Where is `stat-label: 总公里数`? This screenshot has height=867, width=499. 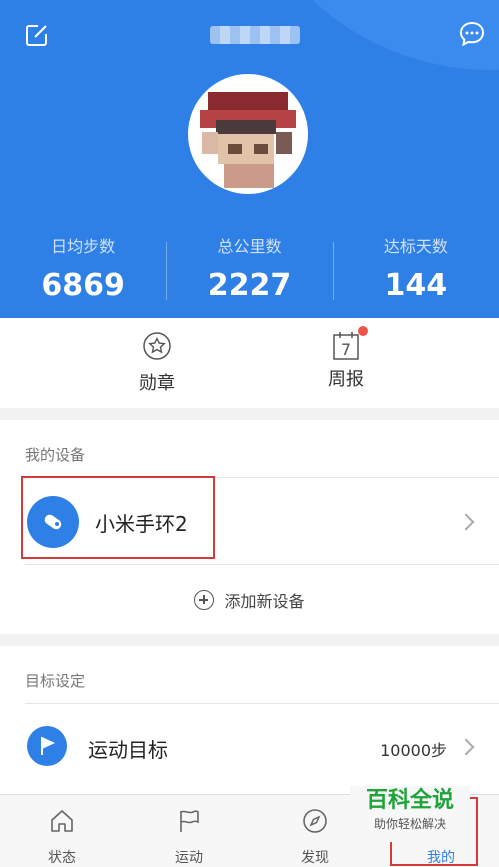
stat-label: 总公里数 is located at coordinates (249, 246).